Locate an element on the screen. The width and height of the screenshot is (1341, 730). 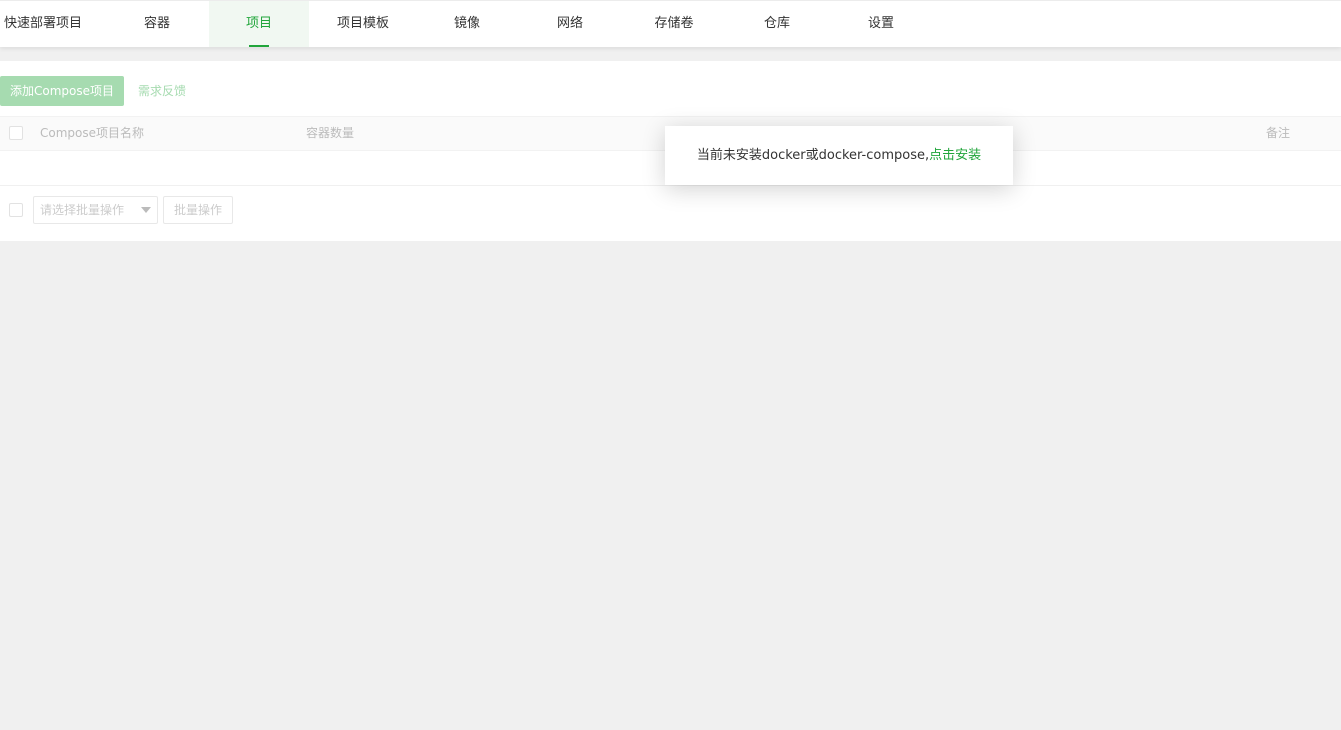
tab-project-templates: 项目模板 is located at coordinates (363, 24).